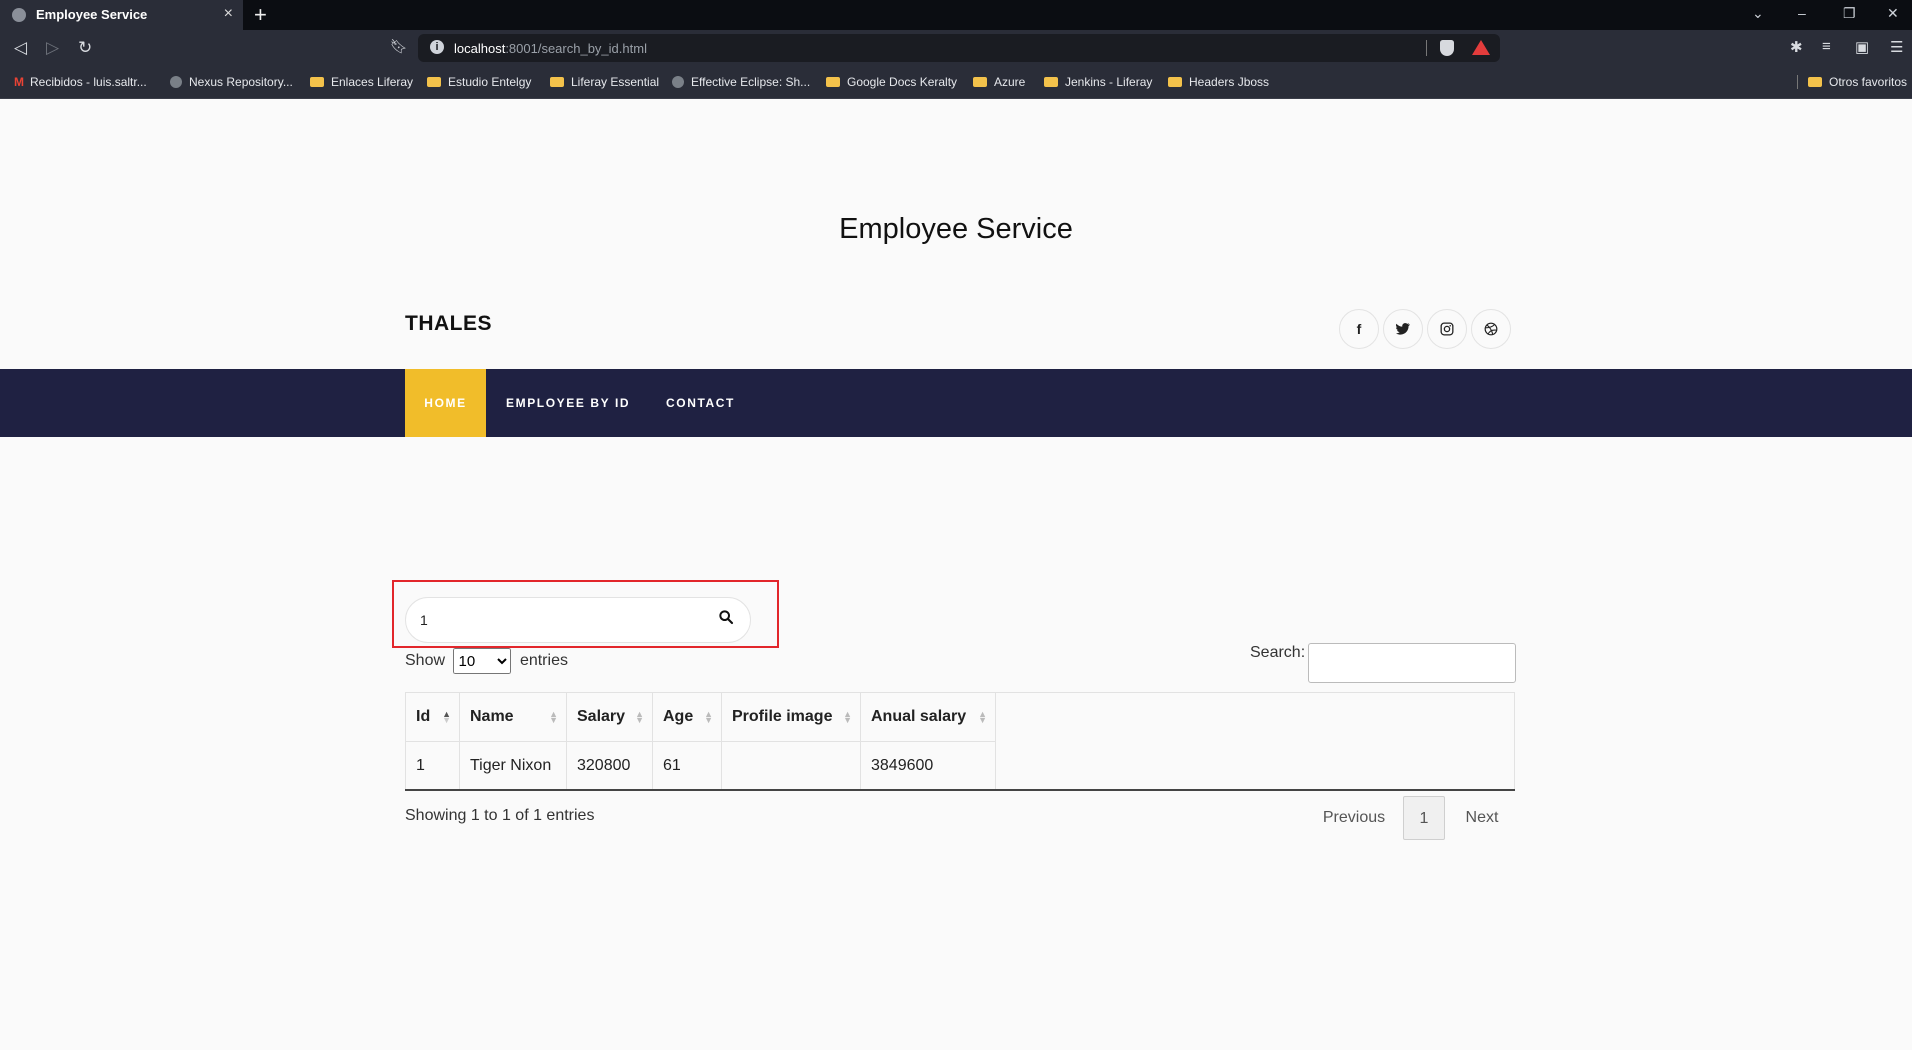 The image size is (1912, 1050). What do you see at coordinates (1010, 82) in the screenshot?
I see `bookmark-label: Azure` at bounding box center [1010, 82].